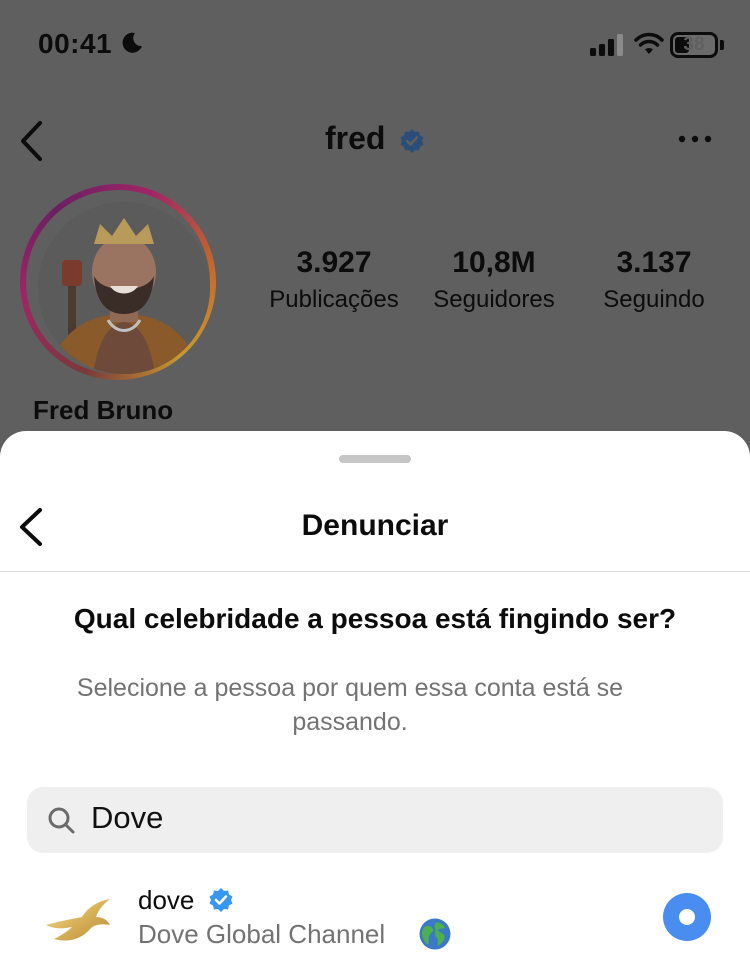 This screenshot has width=750, height=965. Describe the element at coordinates (494, 299) in the screenshot. I see `stat-label: Seguidores` at that location.